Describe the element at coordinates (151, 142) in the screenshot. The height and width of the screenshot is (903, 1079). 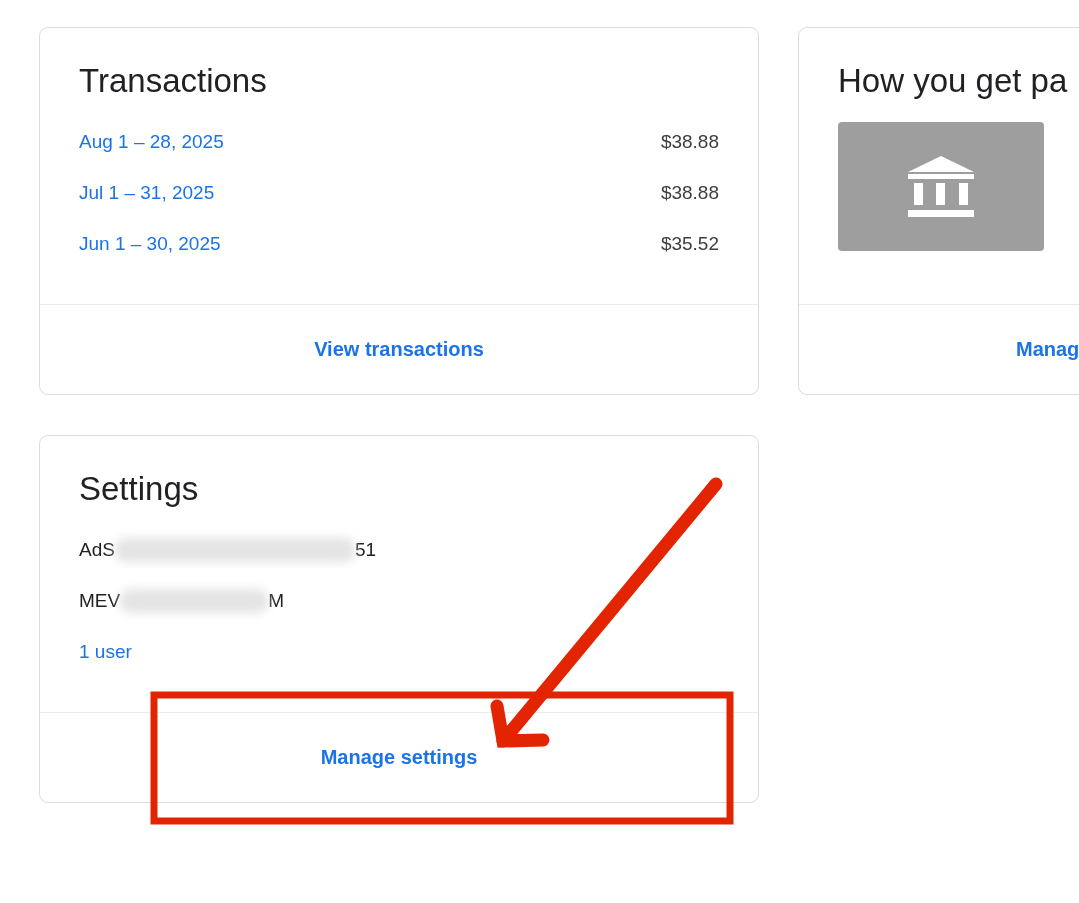
I see `period-link: Aug 1 – 28, 2025` at that location.